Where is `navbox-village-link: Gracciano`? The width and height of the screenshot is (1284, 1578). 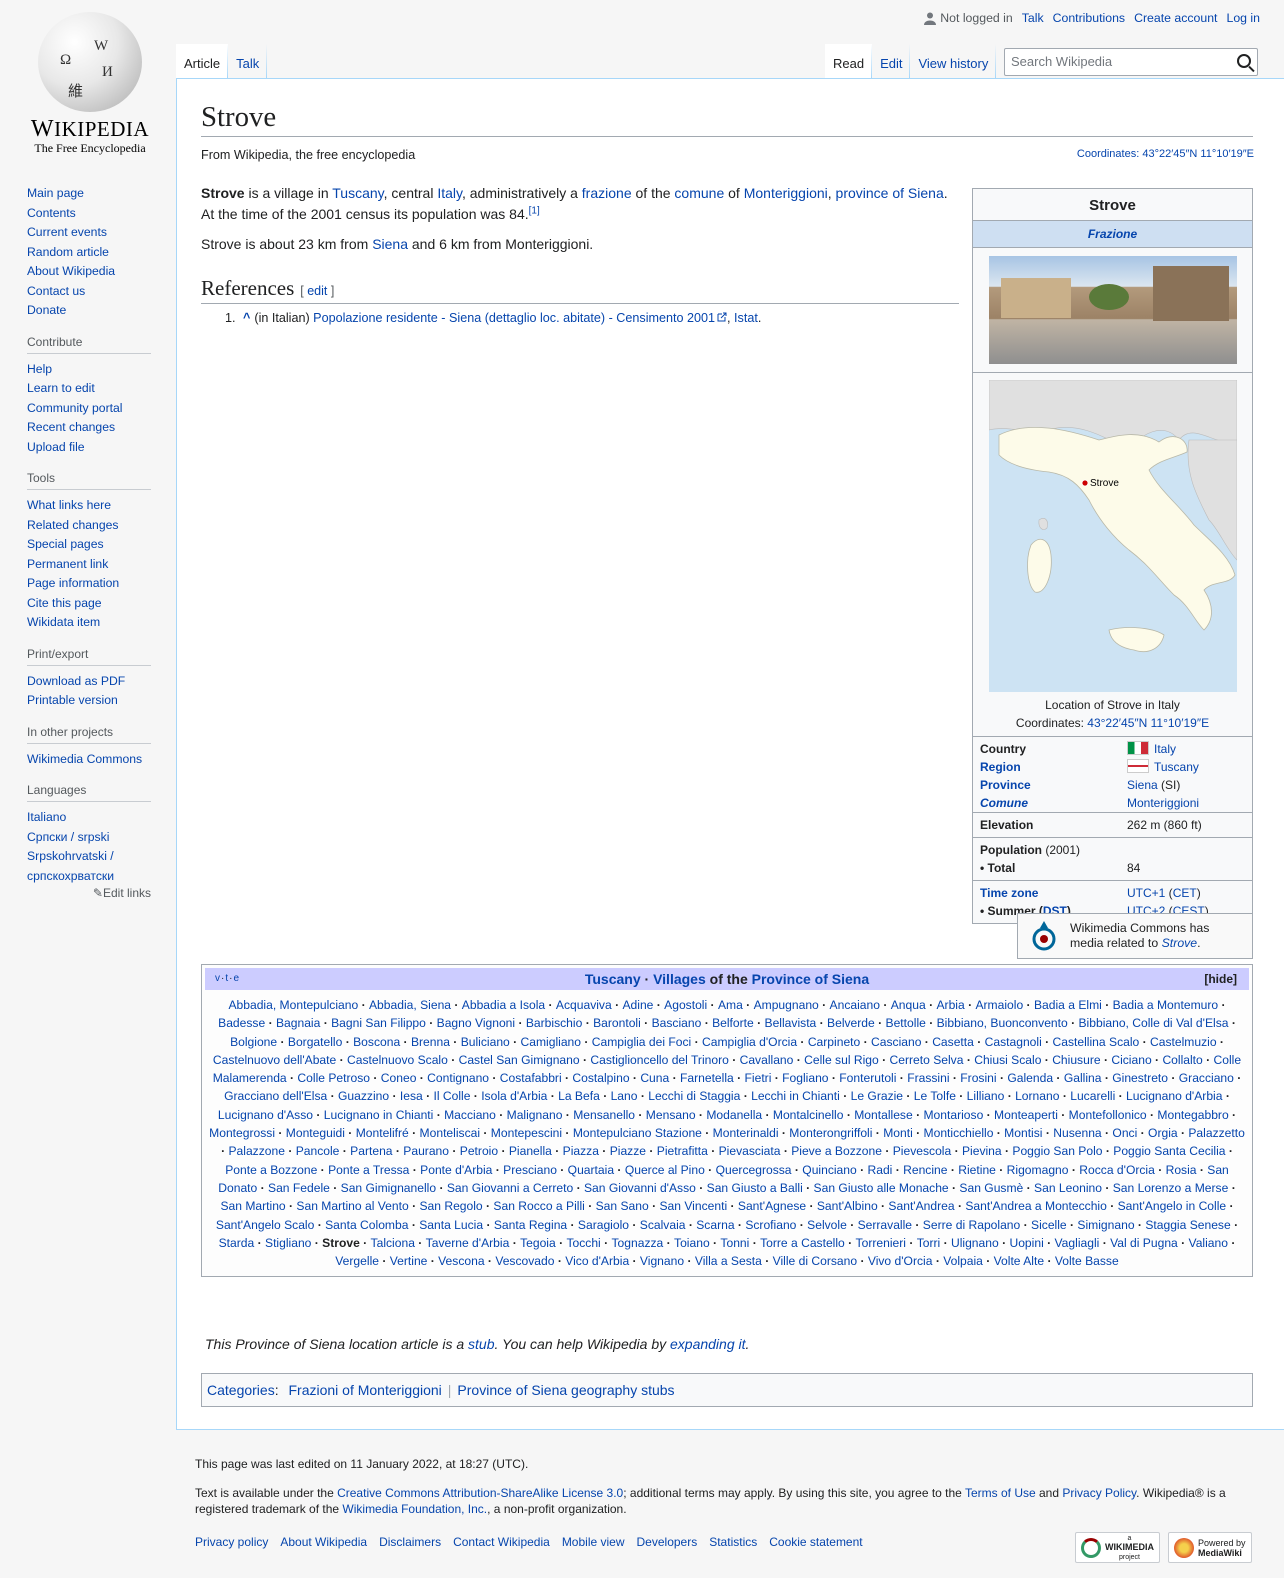 navbox-village-link: Gracciano is located at coordinates (1206, 1078).